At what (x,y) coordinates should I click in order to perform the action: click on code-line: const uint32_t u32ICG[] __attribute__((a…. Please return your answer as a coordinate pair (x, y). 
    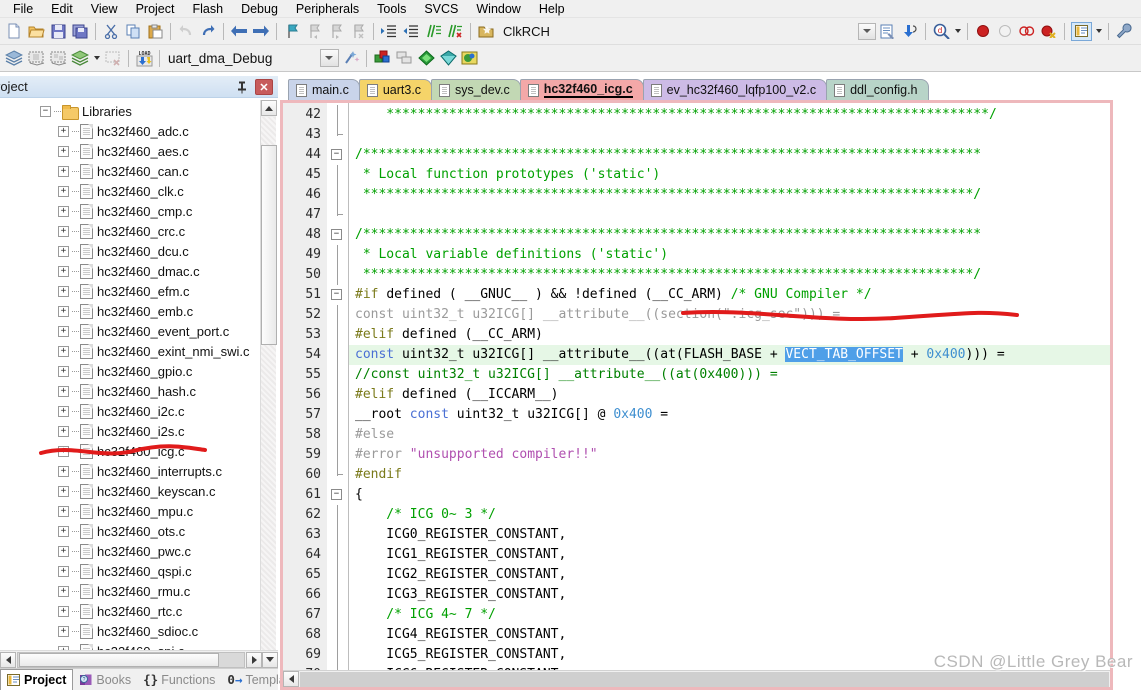
    Looking at the image, I should click on (729, 355).